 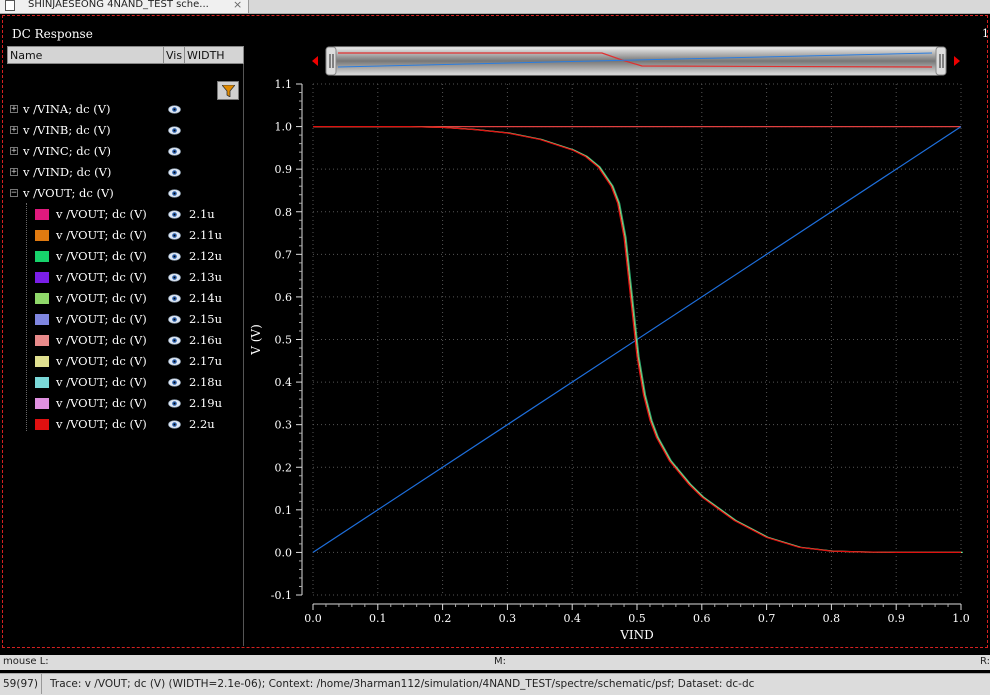 I want to click on x-tick-label: 0.0, so click(x=313, y=618).